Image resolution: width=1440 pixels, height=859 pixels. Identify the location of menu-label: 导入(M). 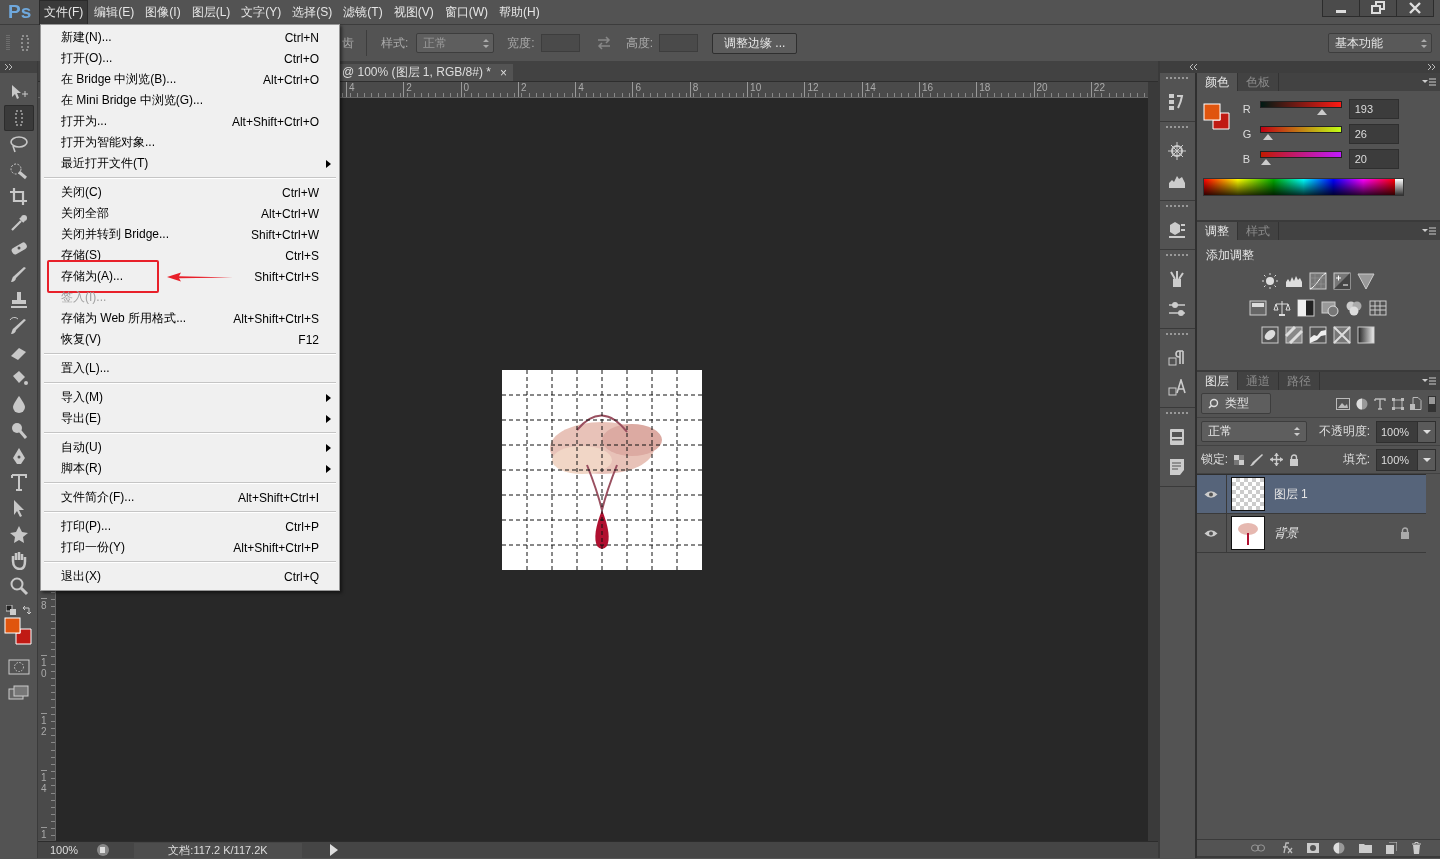
(82, 397).